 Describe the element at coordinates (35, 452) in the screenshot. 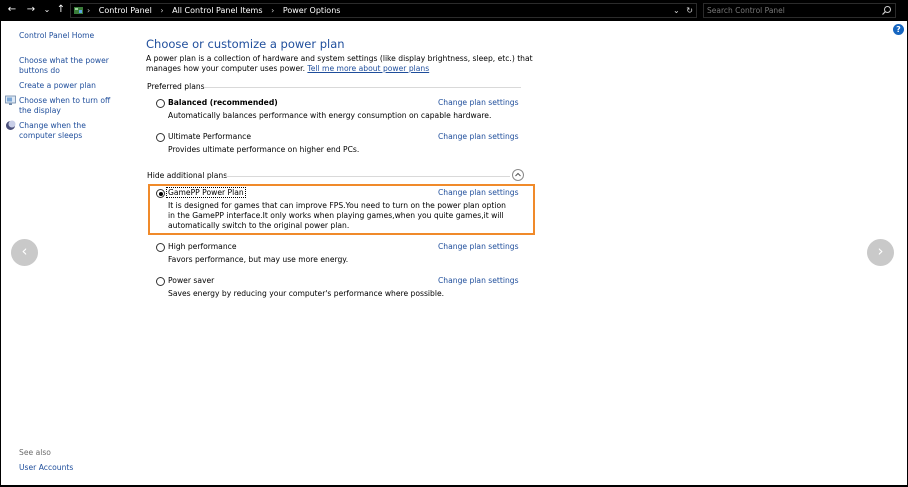

I see `see-also-heading: See also` at that location.